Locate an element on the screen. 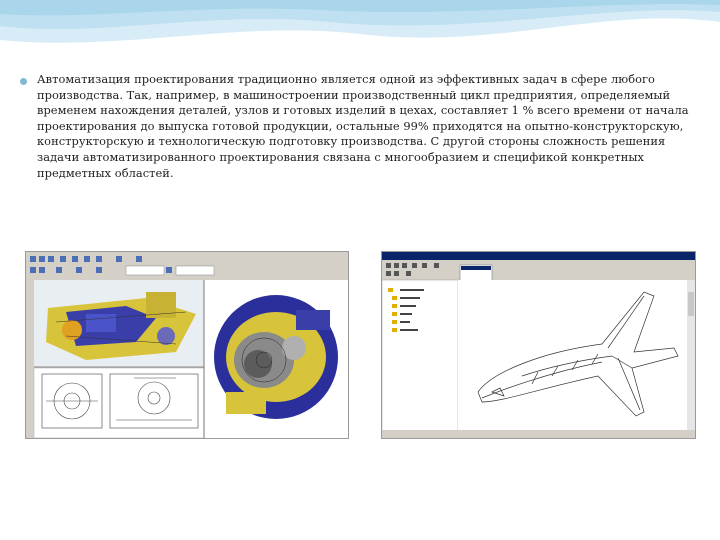 The height and width of the screenshot is (540, 720). bullet-icon is located at coordinates (23, 81).